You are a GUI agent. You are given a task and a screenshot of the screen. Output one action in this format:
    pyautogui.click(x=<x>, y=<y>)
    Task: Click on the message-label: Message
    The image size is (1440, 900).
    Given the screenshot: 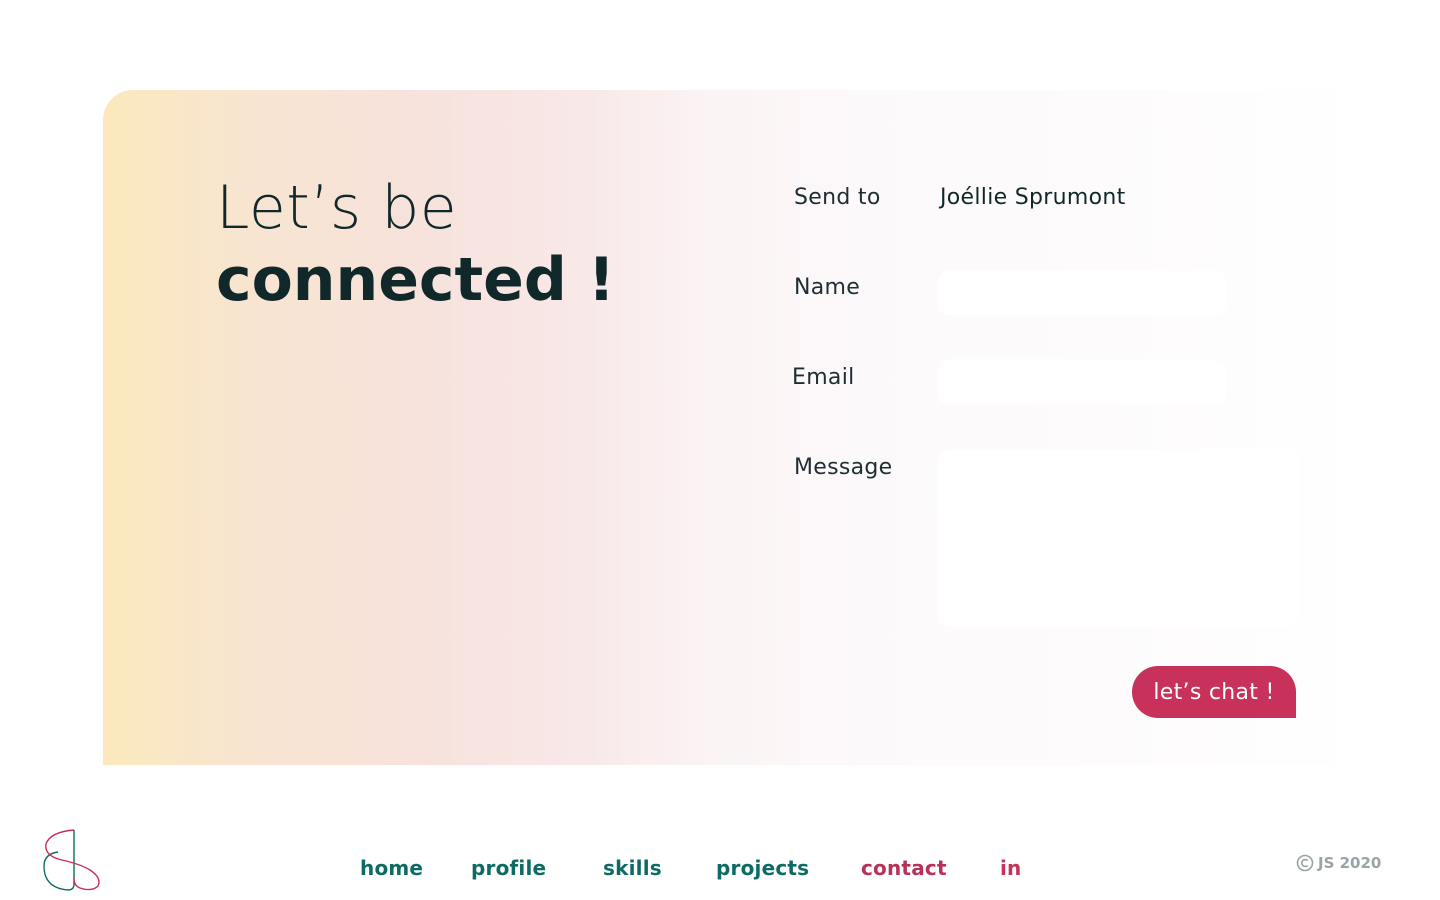 What is the action you would take?
    pyautogui.click(x=843, y=467)
    